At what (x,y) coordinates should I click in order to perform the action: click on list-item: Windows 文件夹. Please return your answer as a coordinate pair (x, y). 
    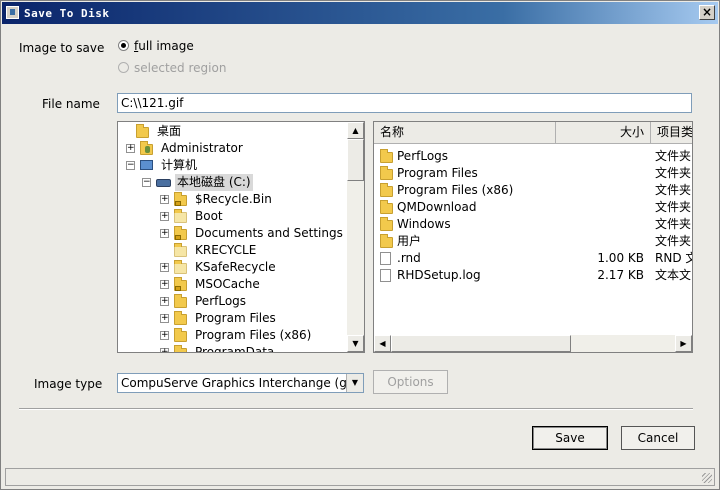
    Looking at the image, I should click on (533, 224).